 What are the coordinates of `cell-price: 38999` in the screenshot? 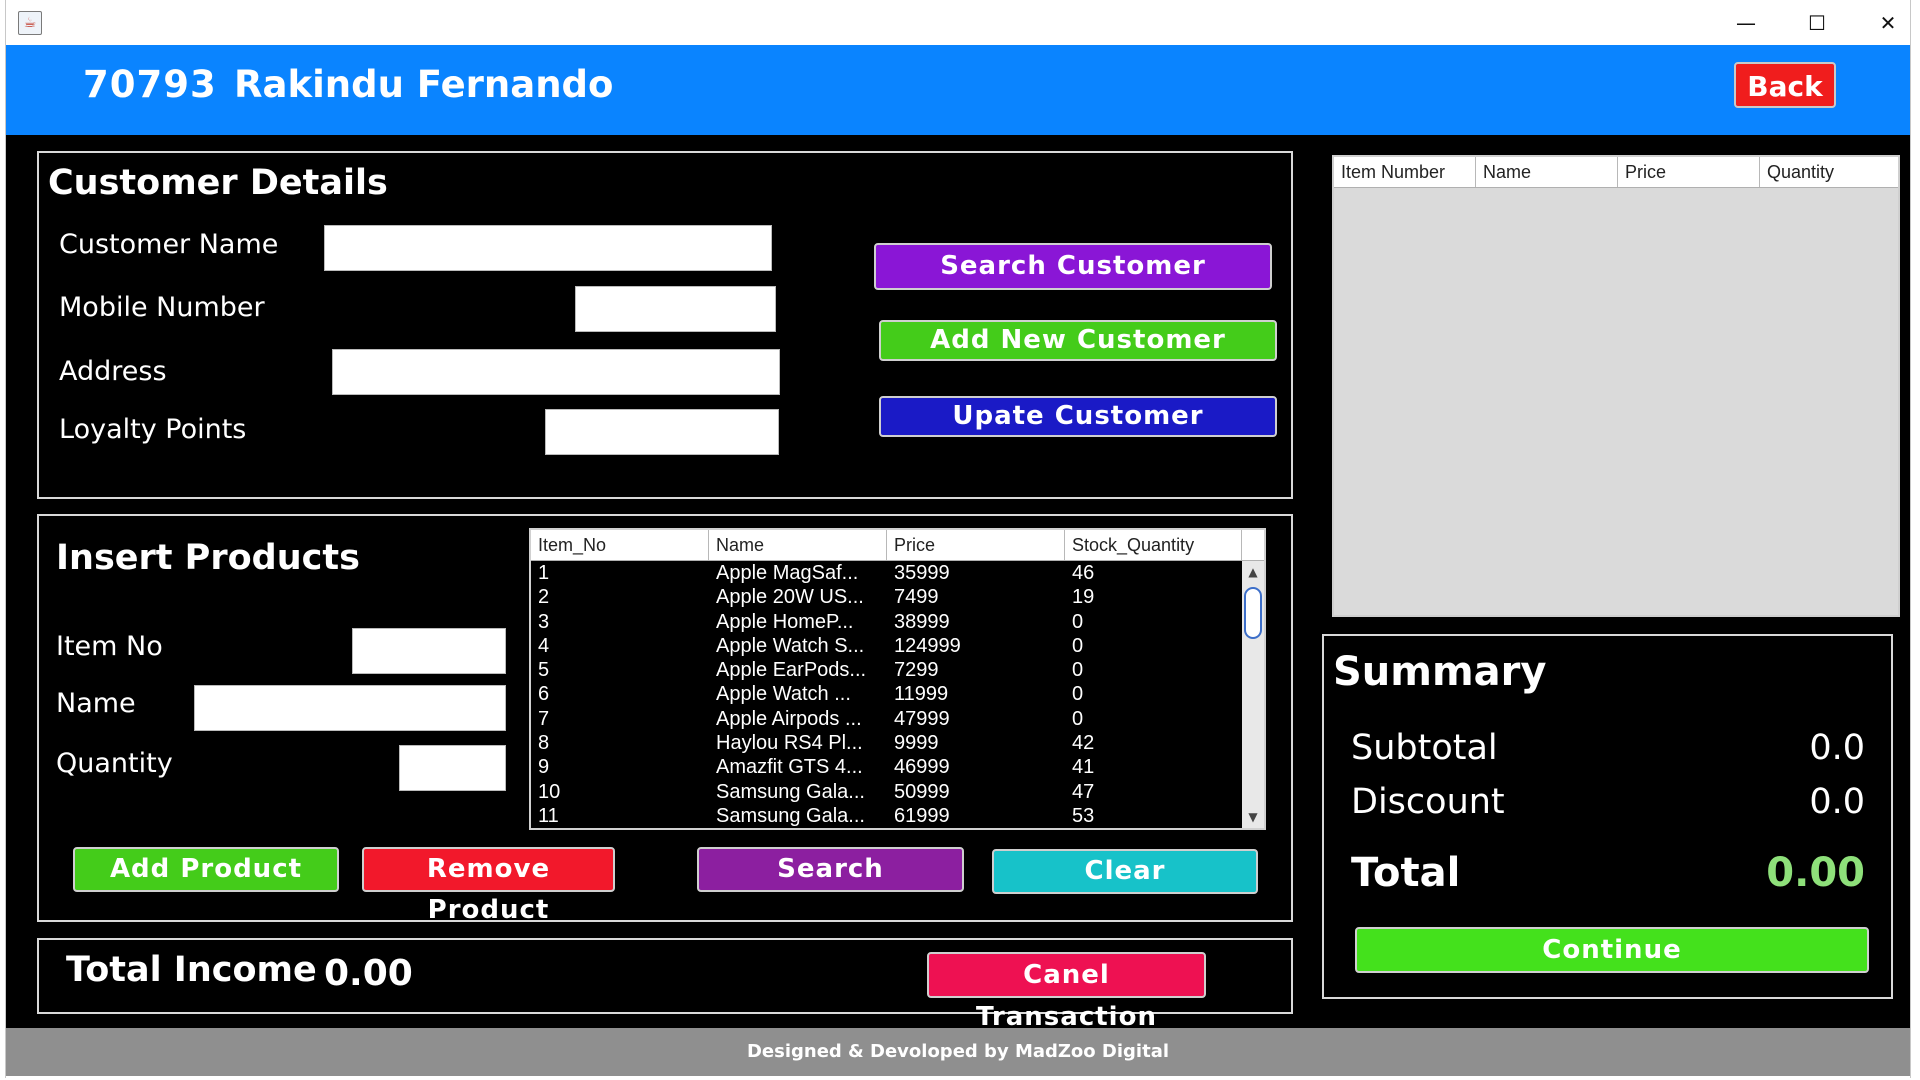 It's located at (922, 621).